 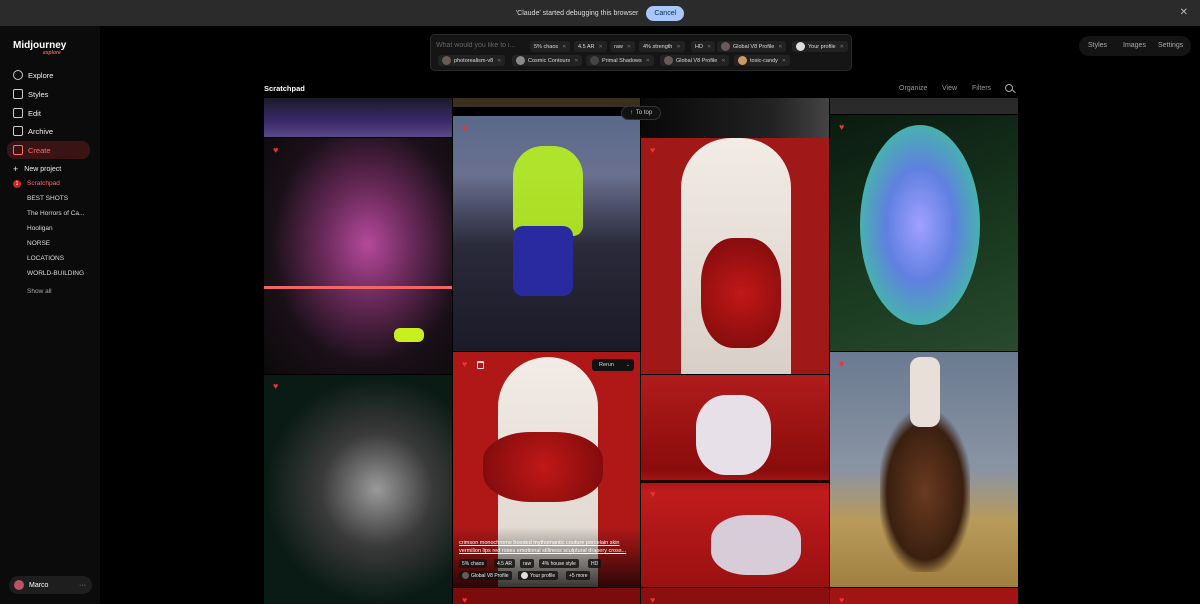 What do you see at coordinates (480, 365) in the screenshot?
I see `trash-icon` at bounding box center [480, 365].